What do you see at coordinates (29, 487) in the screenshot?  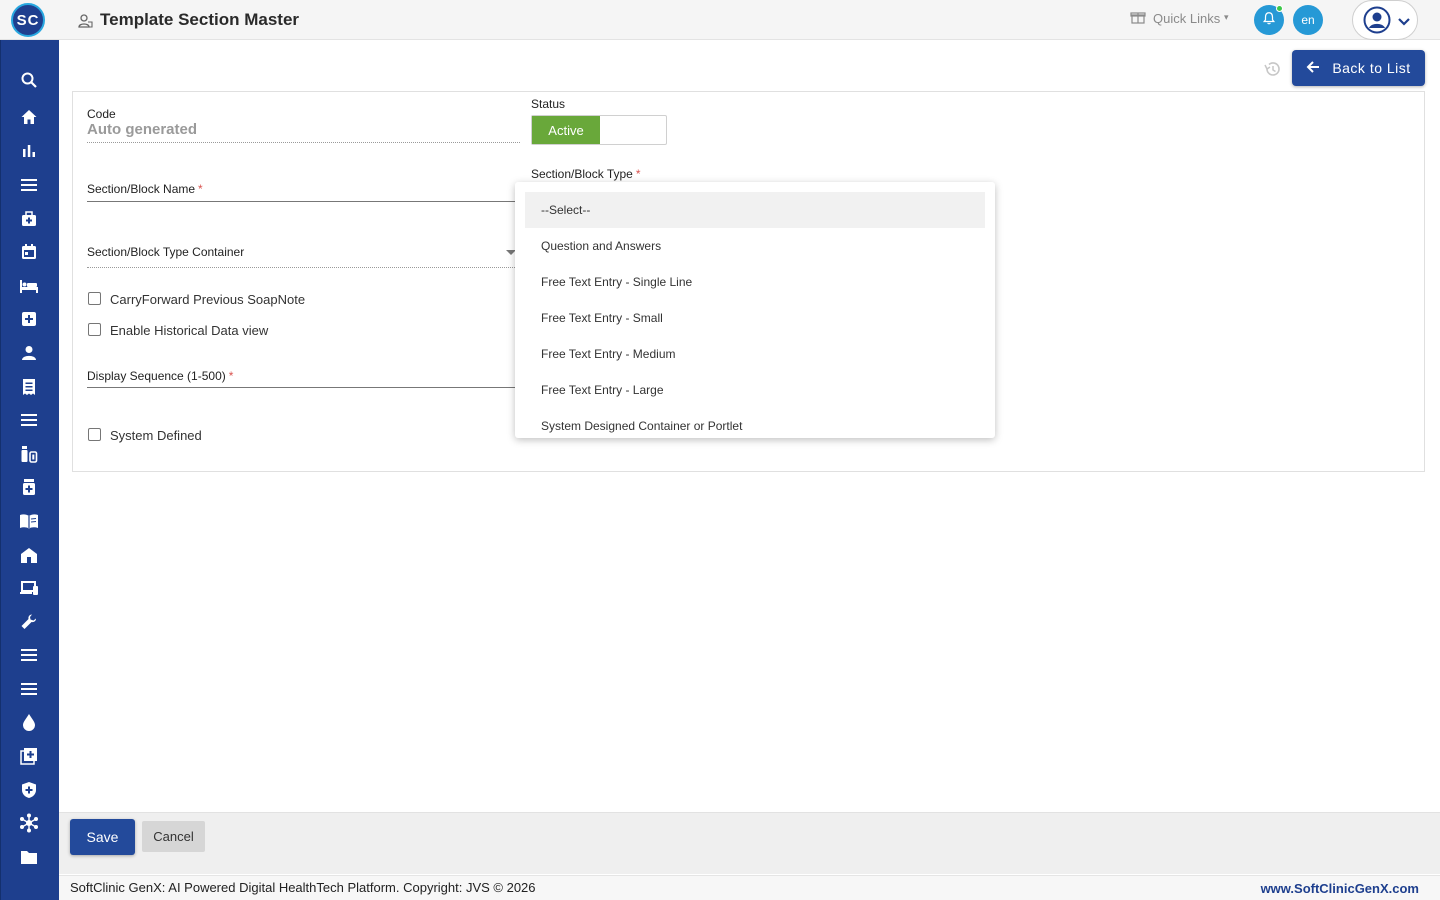 I see `pharmacy-icon` at bounding box center [29, 487].